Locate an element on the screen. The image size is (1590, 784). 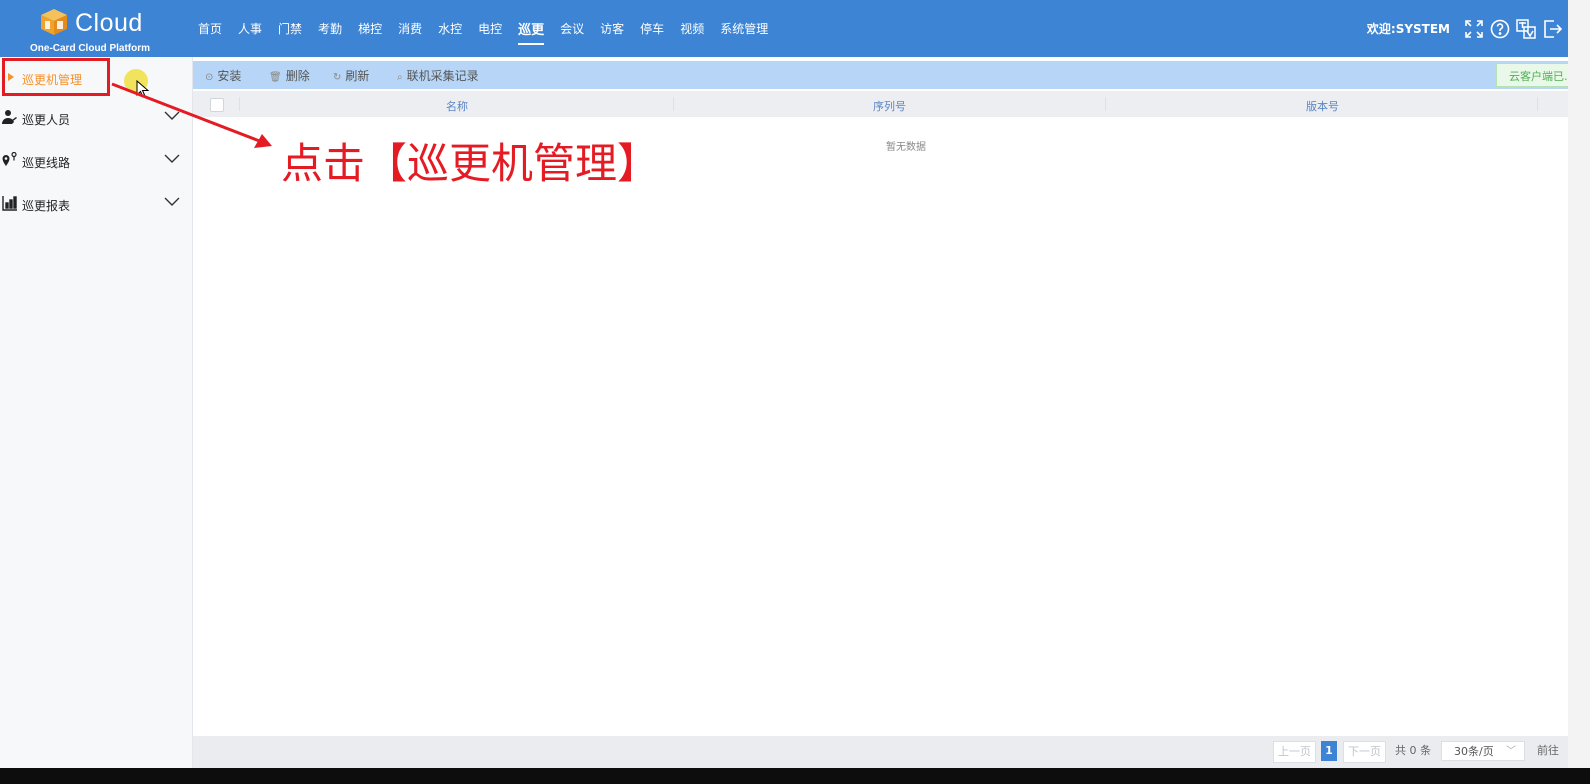
route-pin-icon is located at coordinates (10, 159).